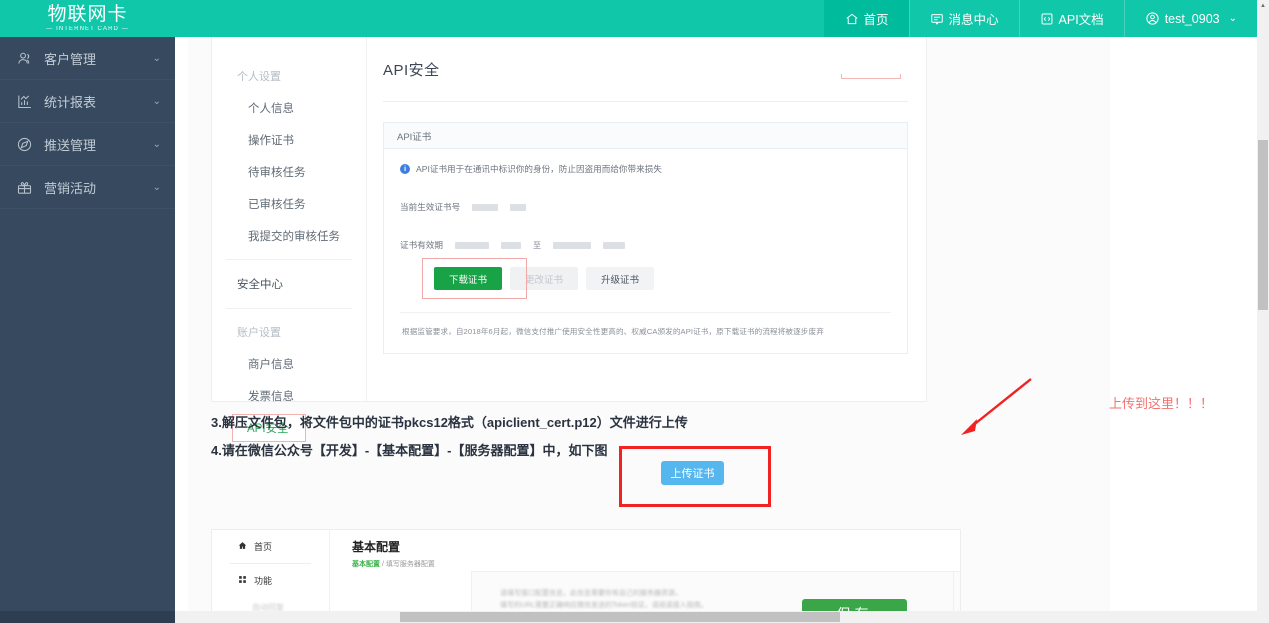 This screenshot has height=623, width=1269. I want to click on sidebar-item-push-management: 推送管理 ⌄, so click(87, 144).